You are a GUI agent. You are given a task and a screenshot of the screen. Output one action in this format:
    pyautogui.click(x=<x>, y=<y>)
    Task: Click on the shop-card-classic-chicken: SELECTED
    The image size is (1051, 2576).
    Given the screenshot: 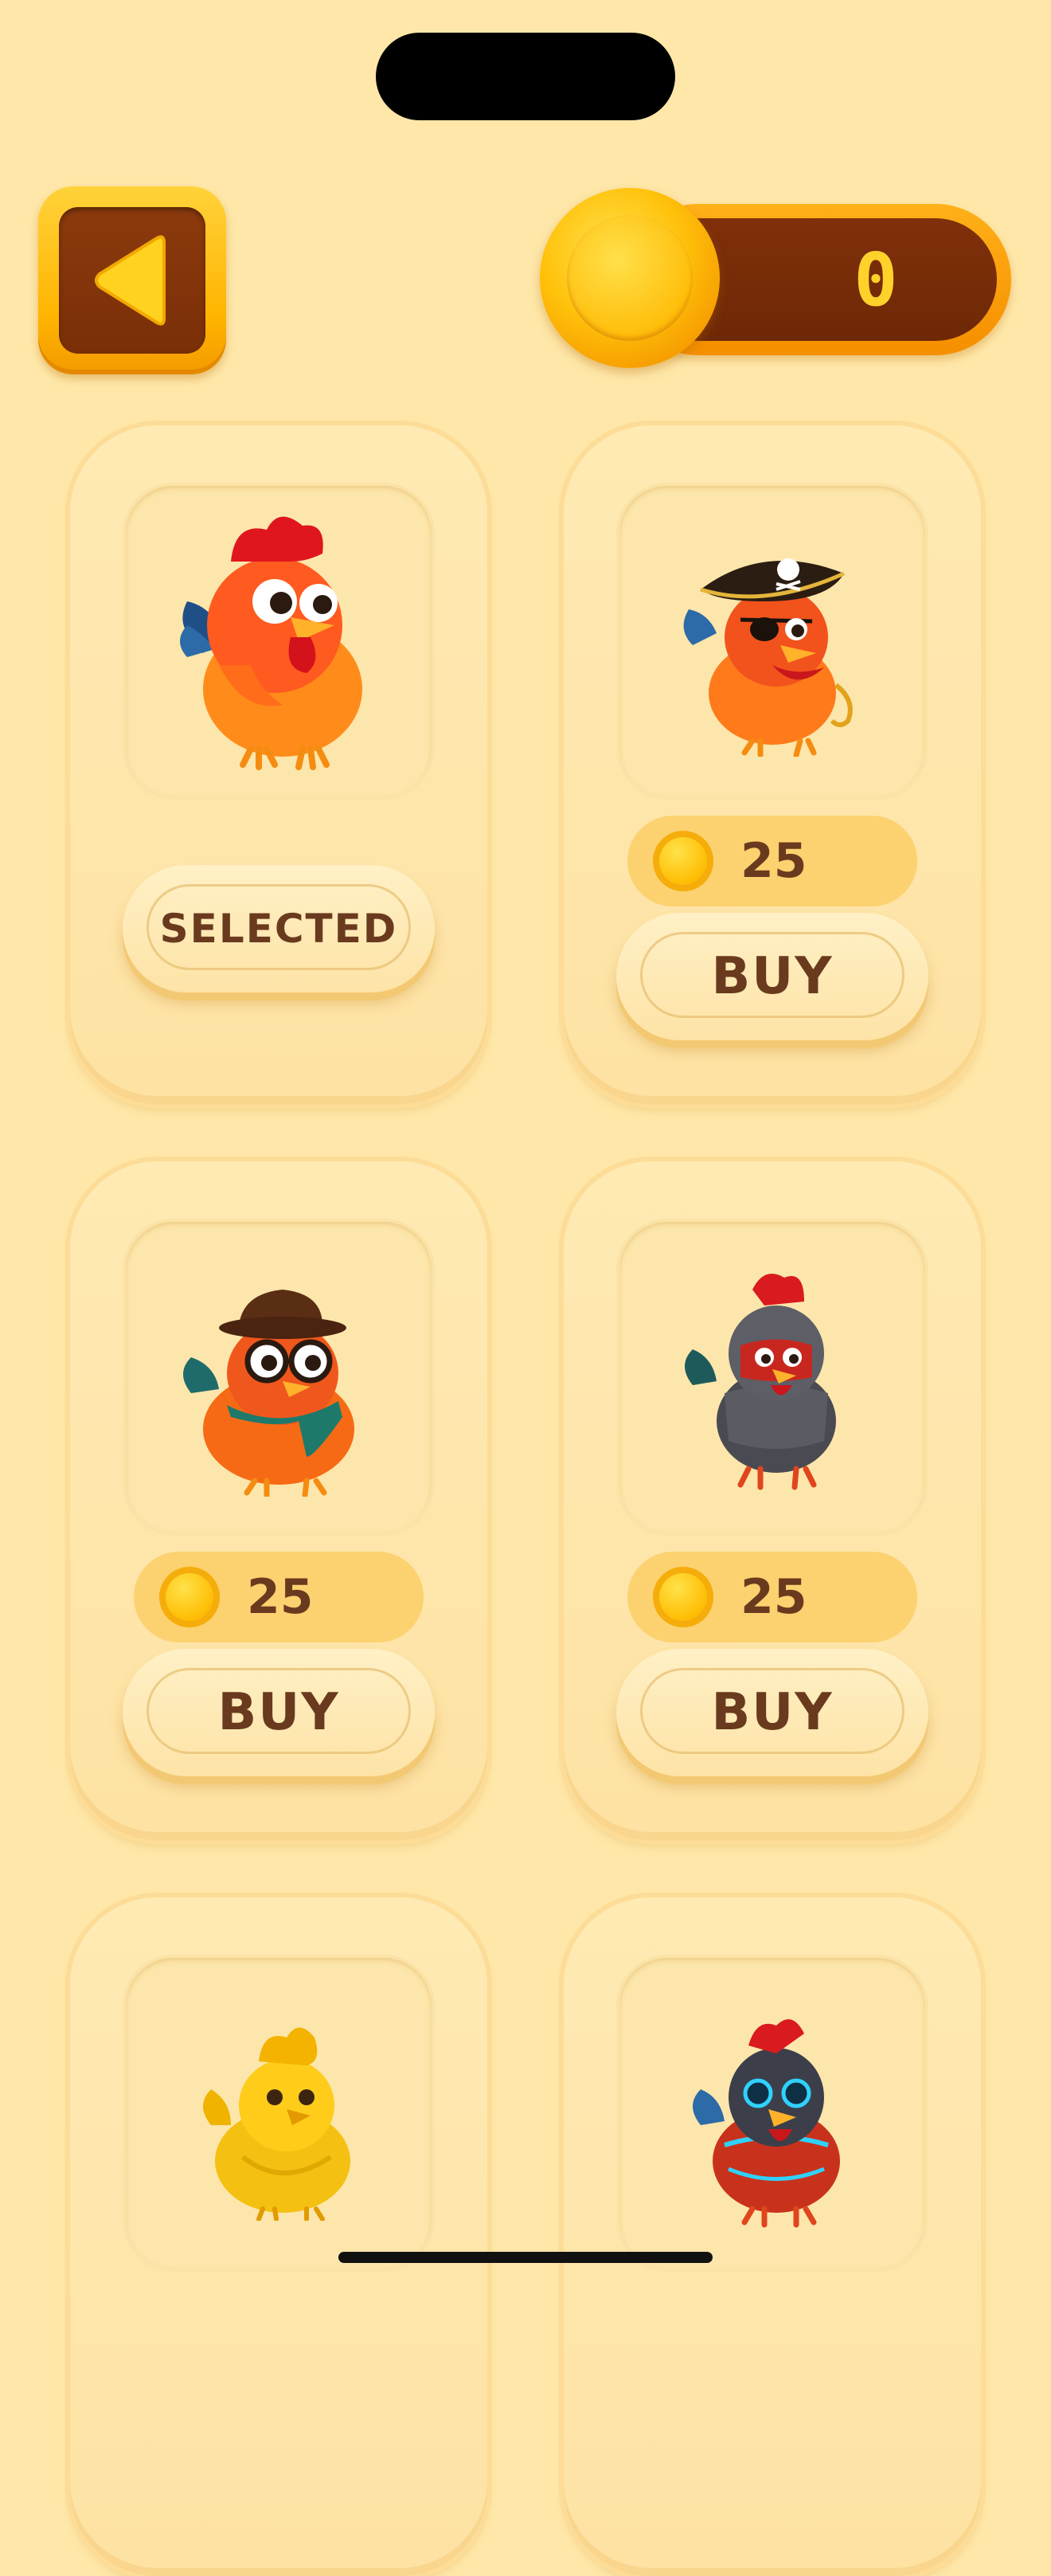 What is the action you would take?
    pyautogui.click(x=278, y=764)
    